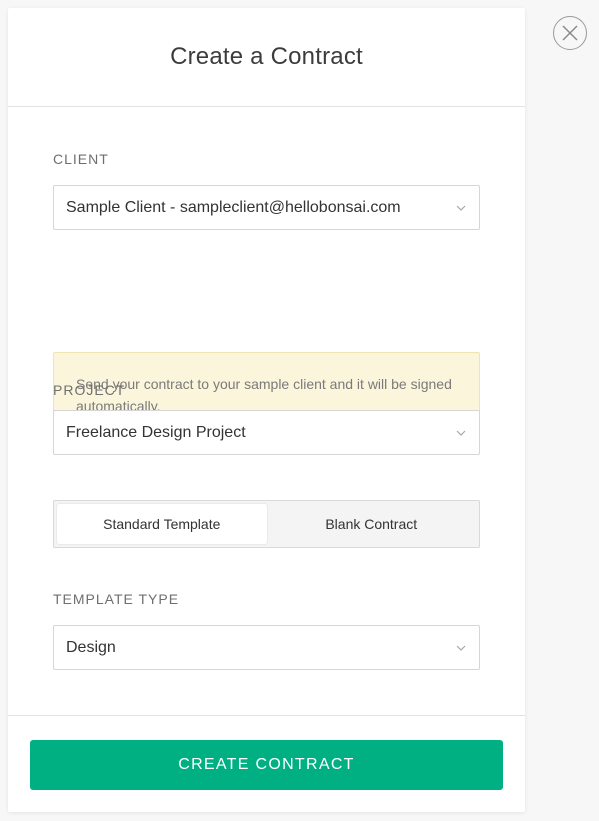 This screenshot has width=599, height=821. I want to click on modal-title: Create a Contract, so click(266, 56).